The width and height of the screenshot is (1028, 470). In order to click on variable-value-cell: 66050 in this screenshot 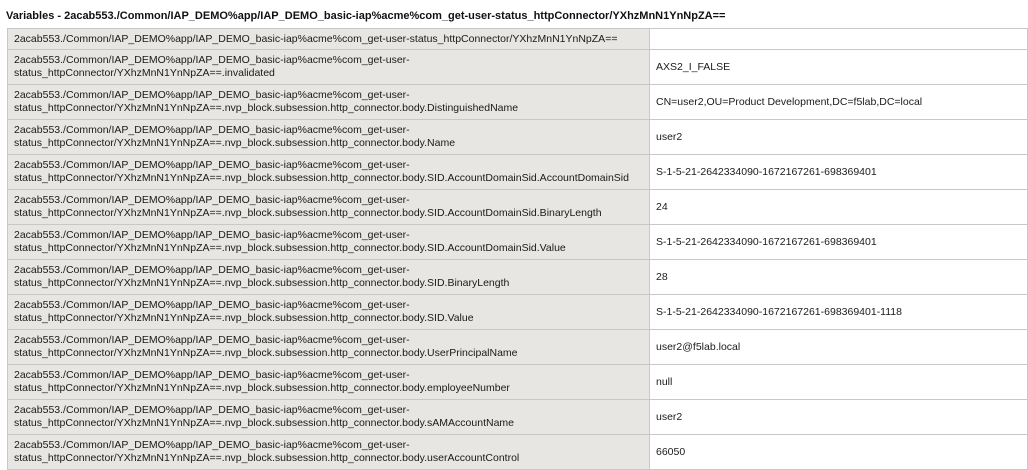, I will do `click(838, 452)`.